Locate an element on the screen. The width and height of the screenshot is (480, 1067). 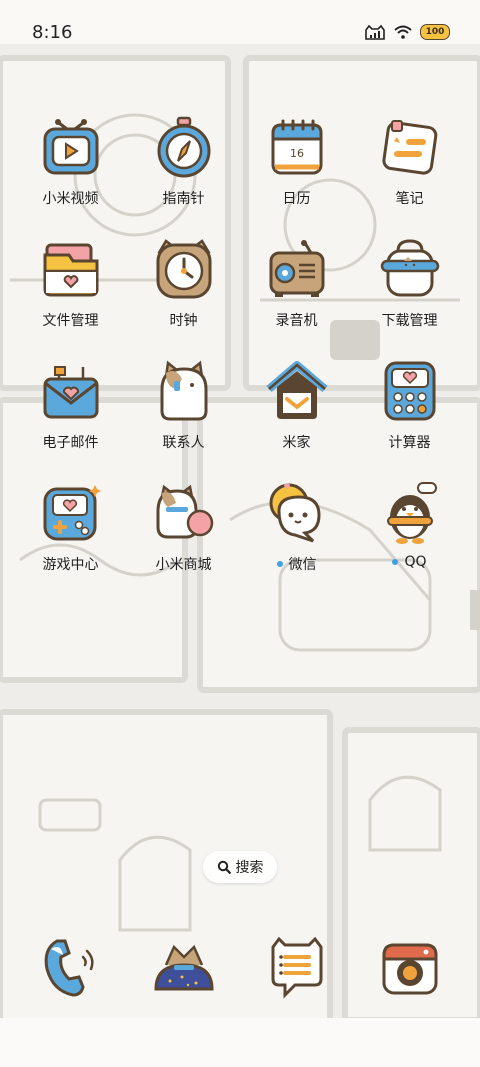
app-clock: 时钟 is located at coordinates (183, 298).